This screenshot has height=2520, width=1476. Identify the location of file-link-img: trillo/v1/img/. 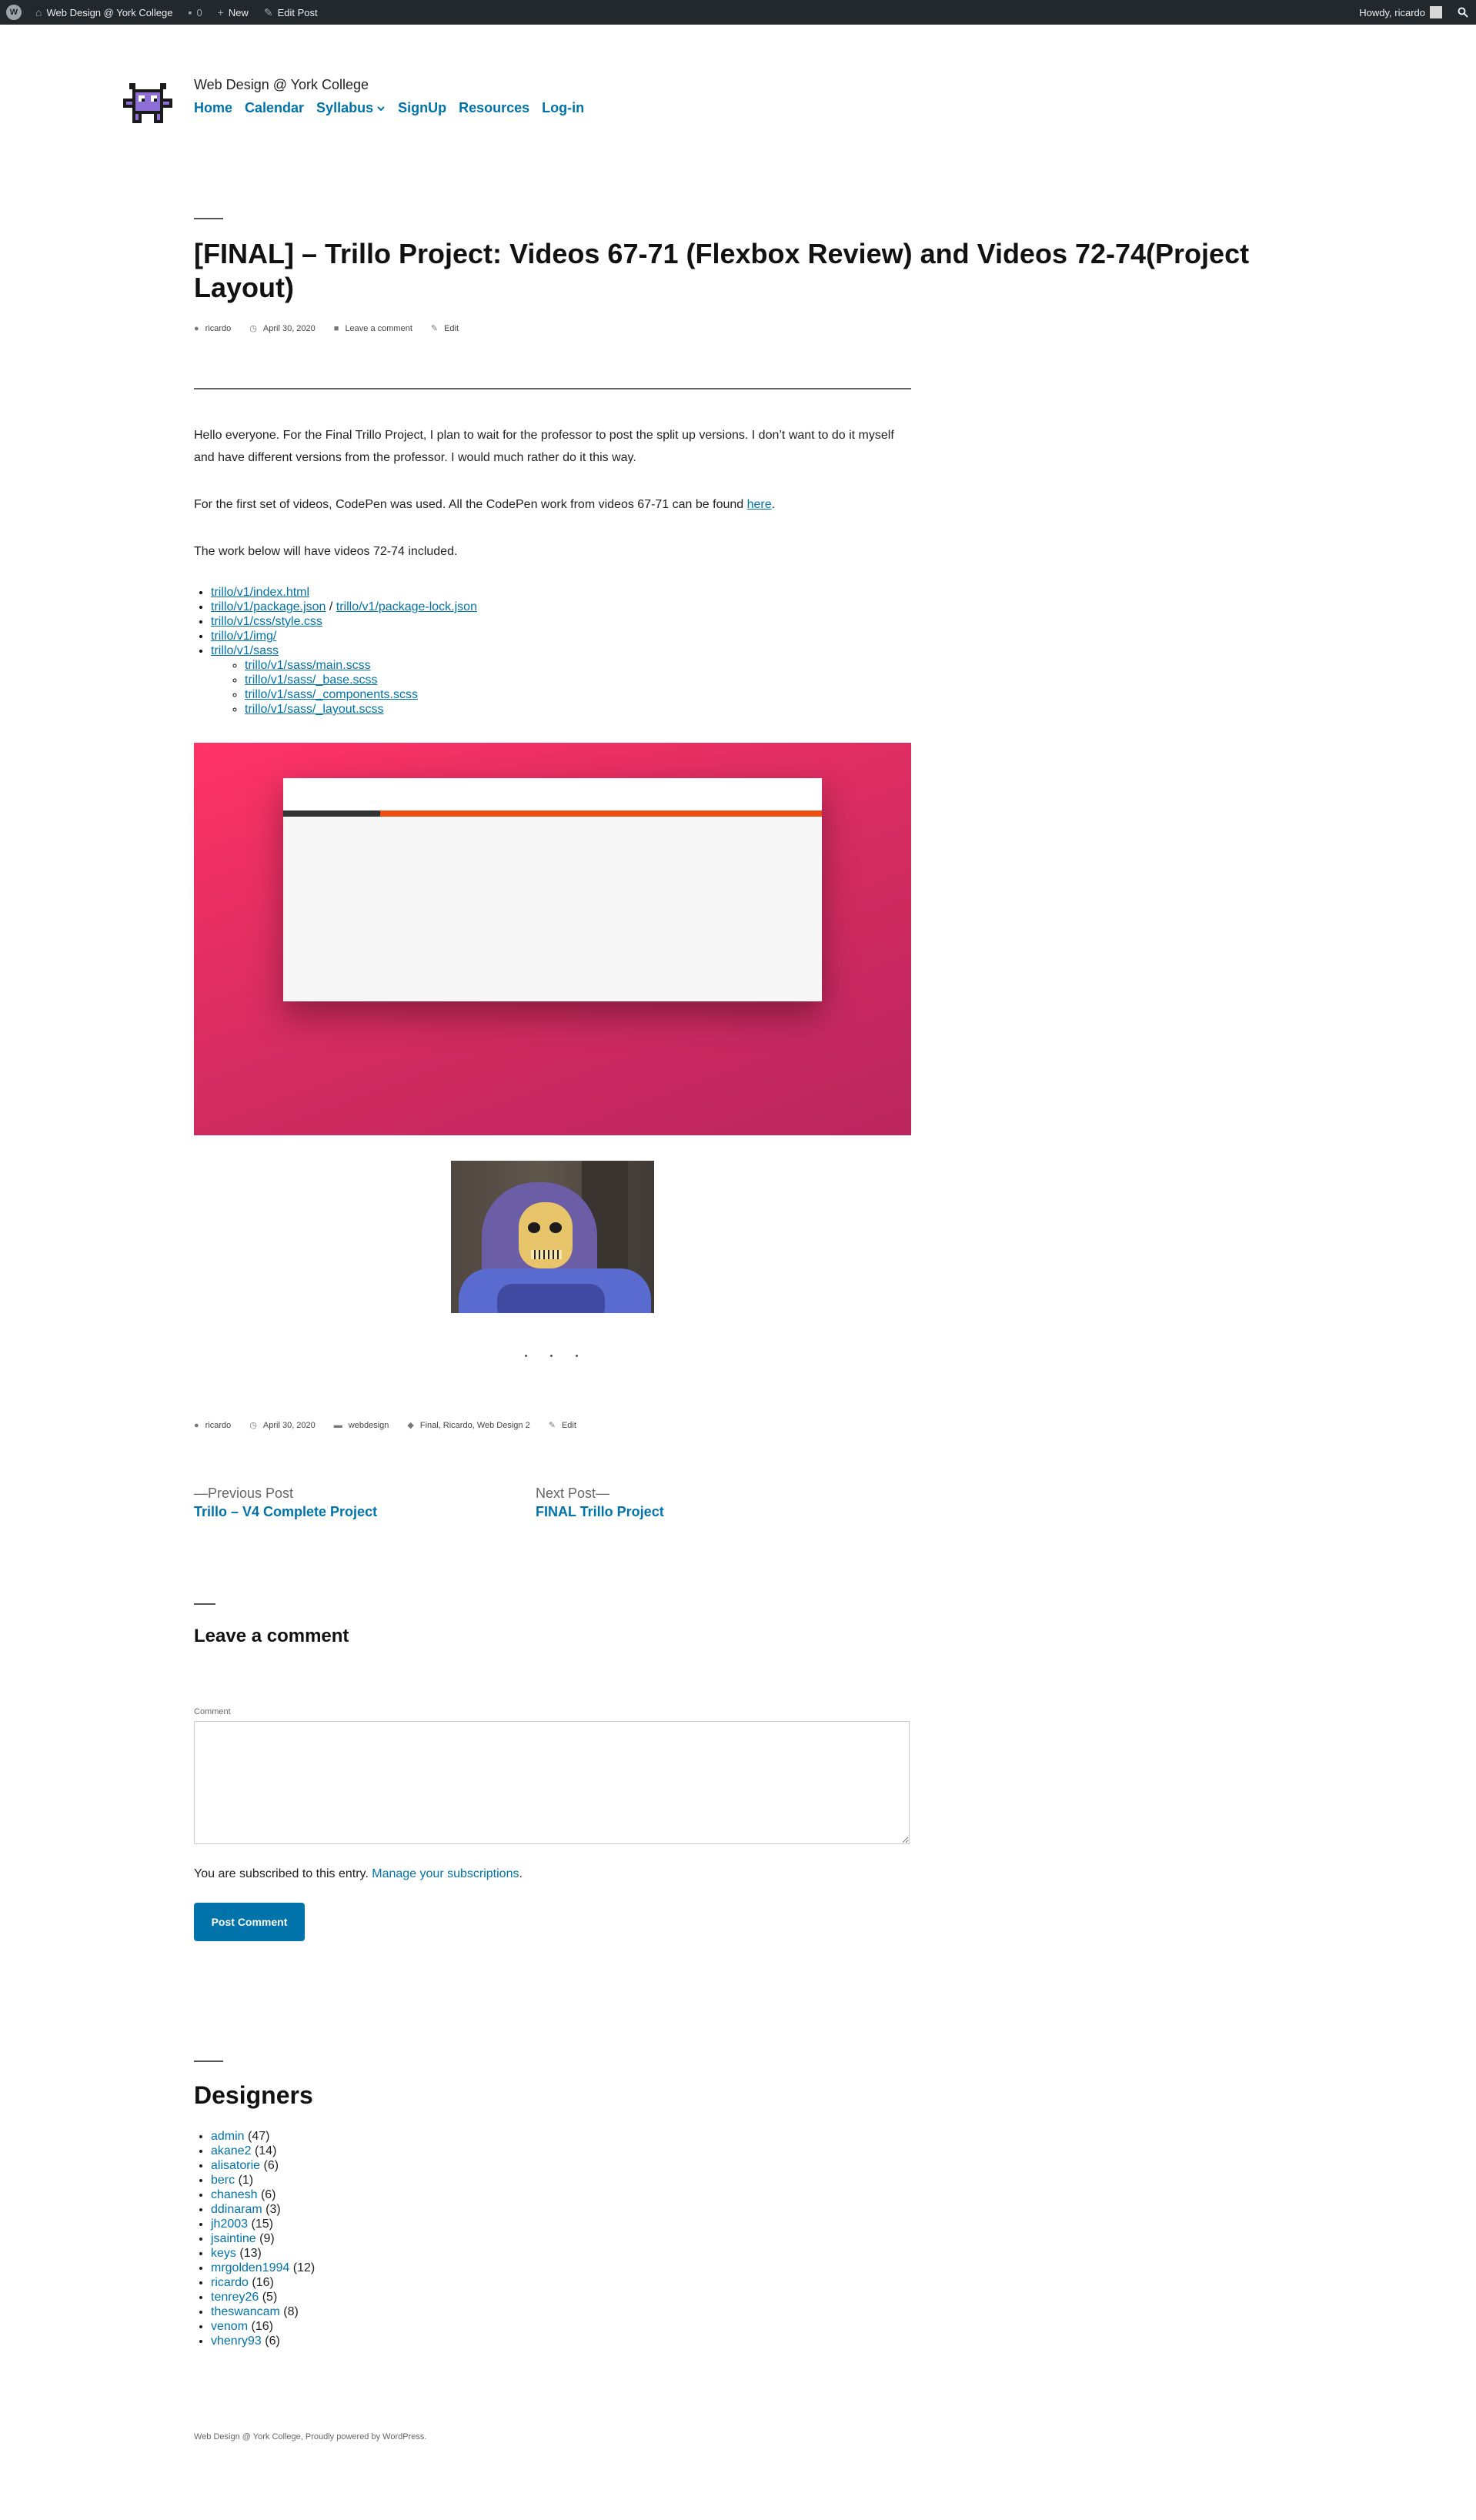
(243, 636).